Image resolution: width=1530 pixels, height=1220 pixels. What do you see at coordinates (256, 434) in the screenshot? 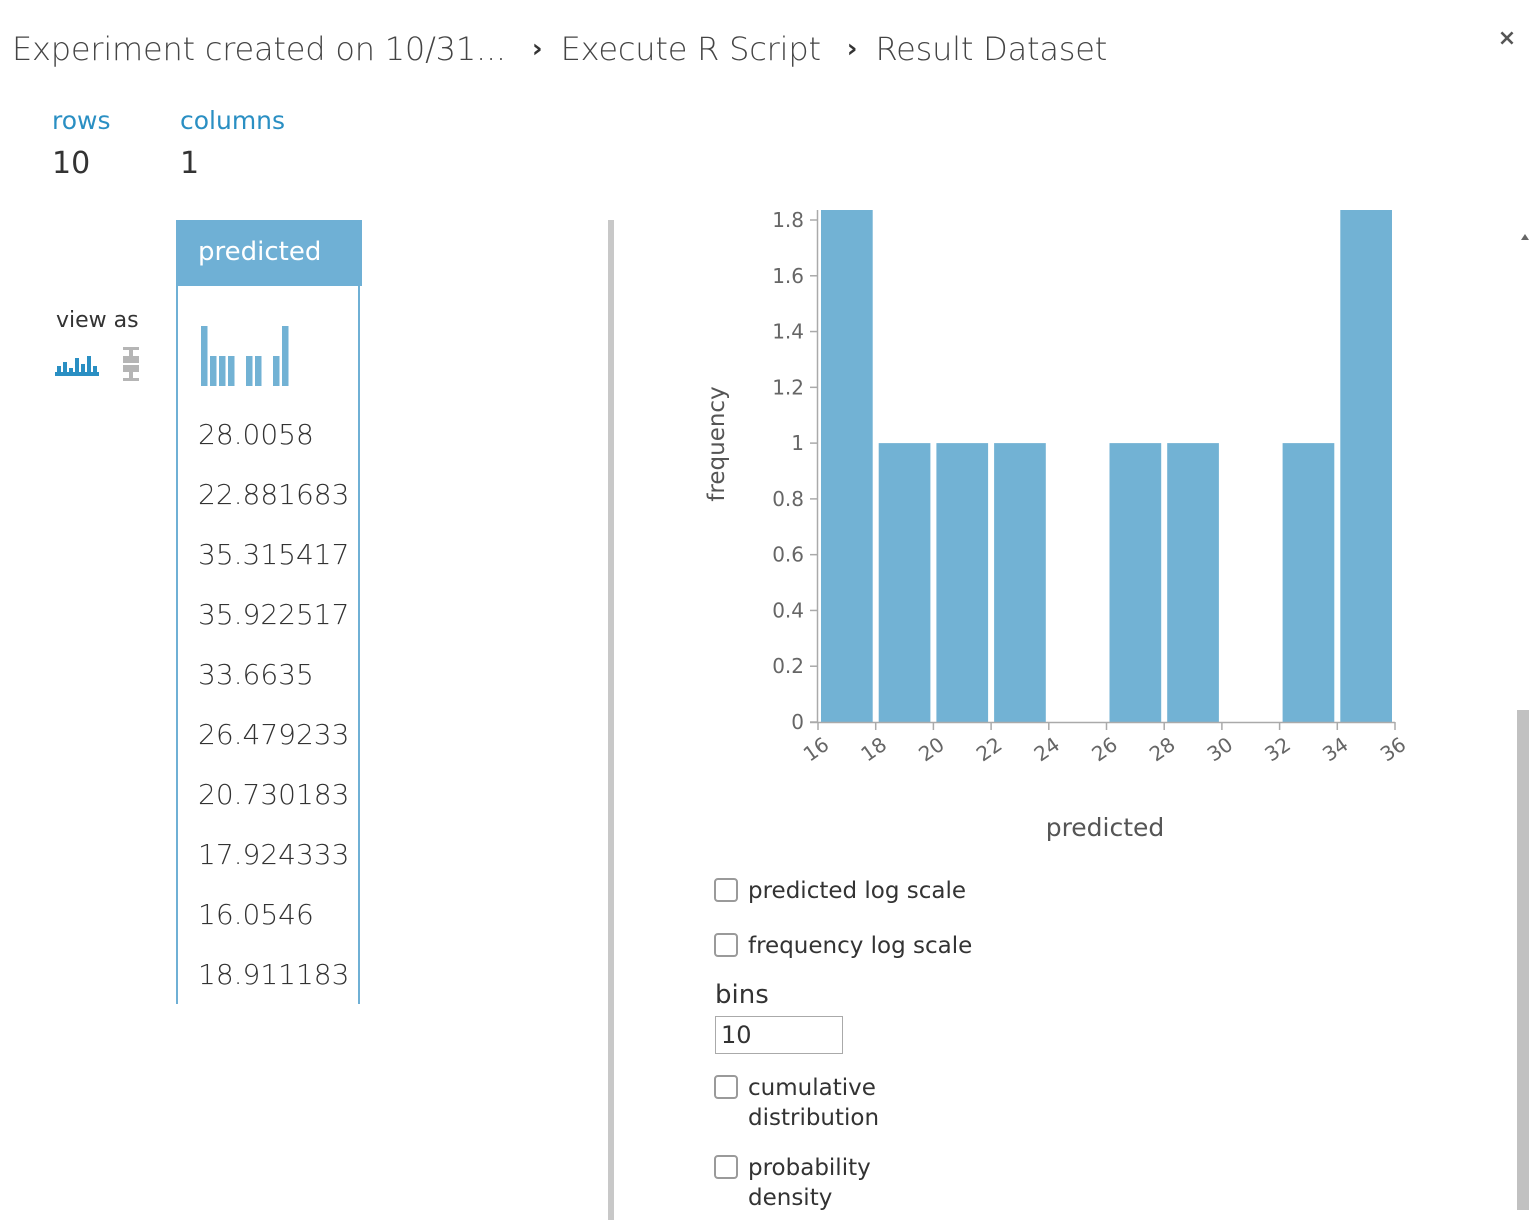
I see `value-cell: 28.0058` at bounding box center [256, 434].